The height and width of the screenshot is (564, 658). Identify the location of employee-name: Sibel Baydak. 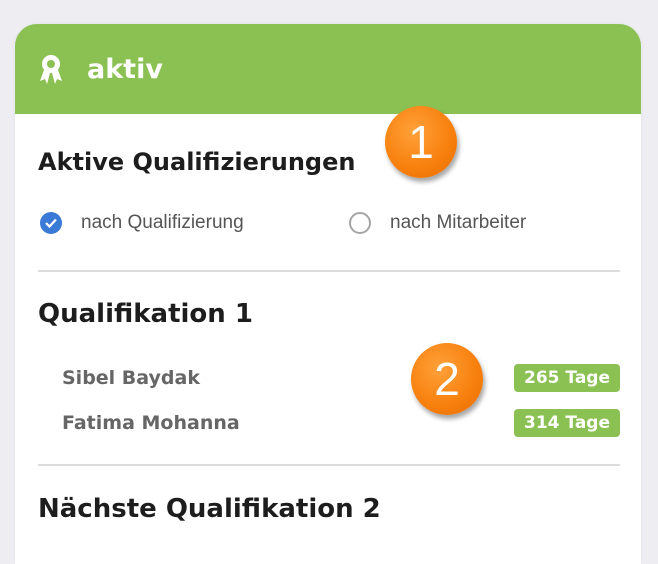
(131, 378).